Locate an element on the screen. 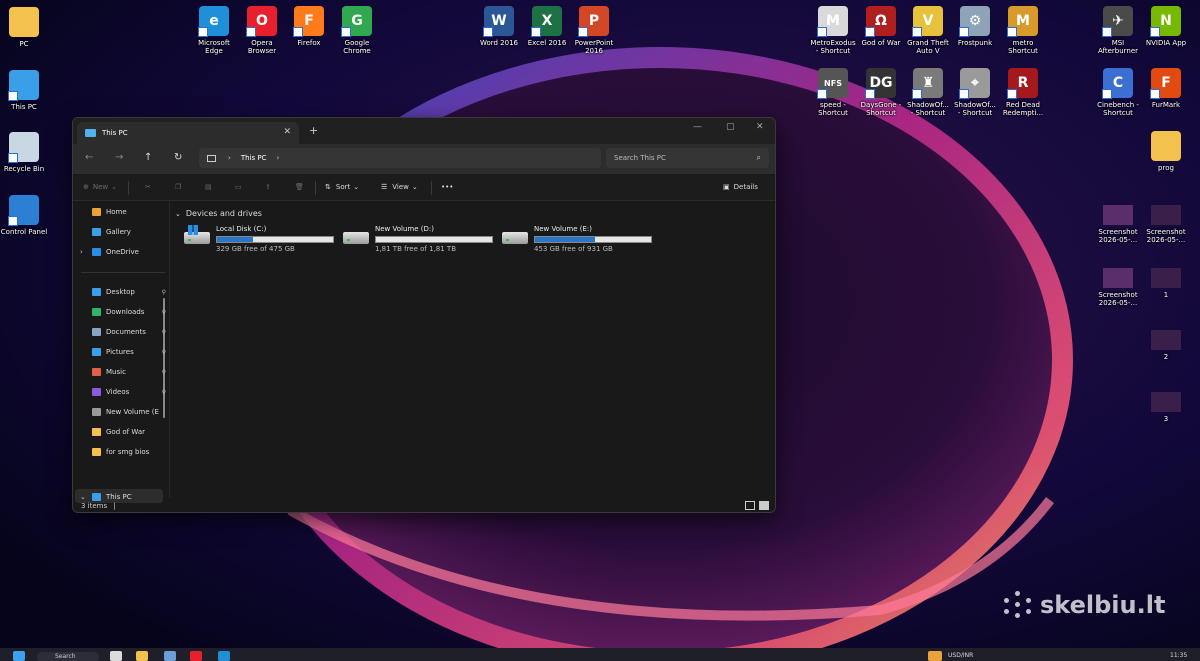 This screenshot has width=1200, height=661. details-pane-button: ▣ Details is located at coordinates (740, 187).